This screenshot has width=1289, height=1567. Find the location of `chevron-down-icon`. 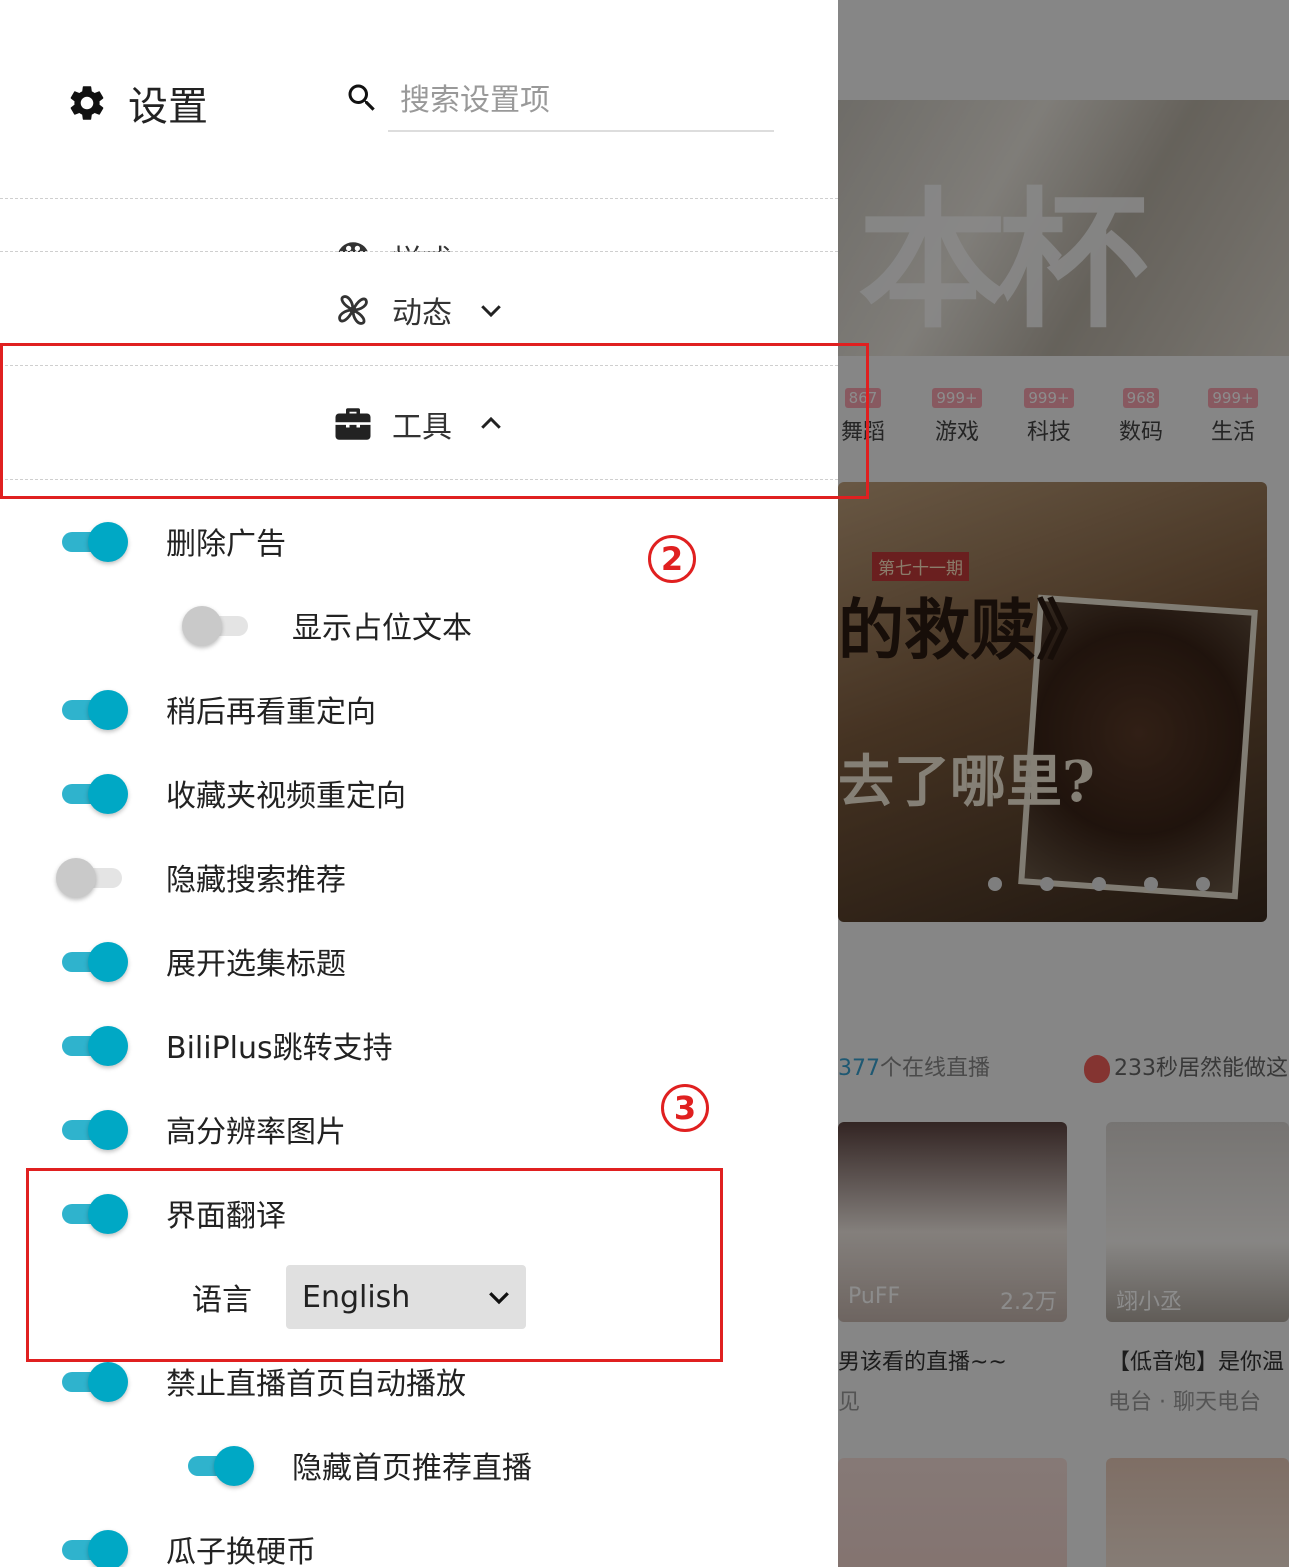

chevron-down-icon is located at coordinates (491, 311).